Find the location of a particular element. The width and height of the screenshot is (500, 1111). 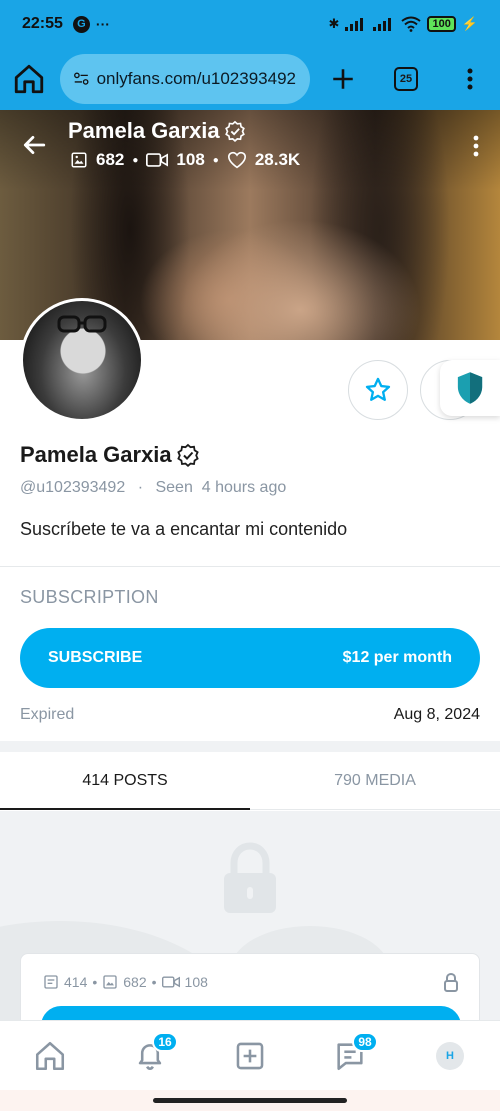

profile-name: Pamela Garxia is located at coordinates (110, 455).